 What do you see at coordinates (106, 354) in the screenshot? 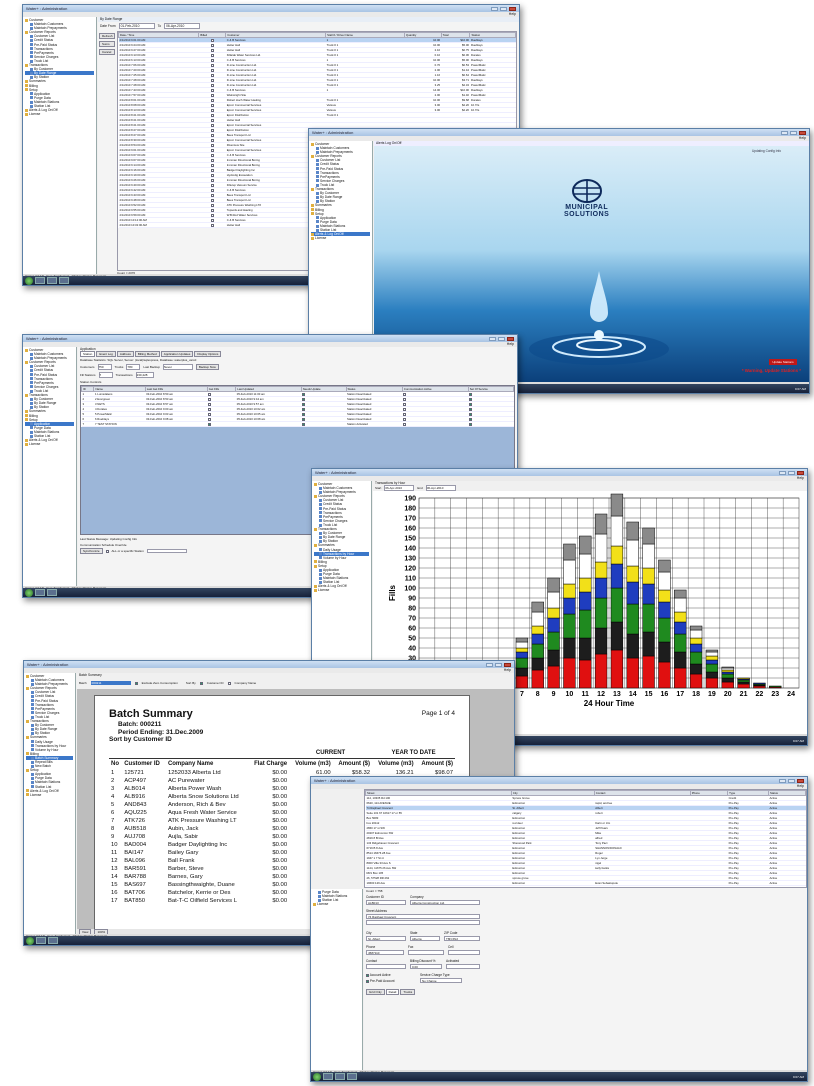
I see `tab-event-log: Event Log` at bounding box center [106, 354].